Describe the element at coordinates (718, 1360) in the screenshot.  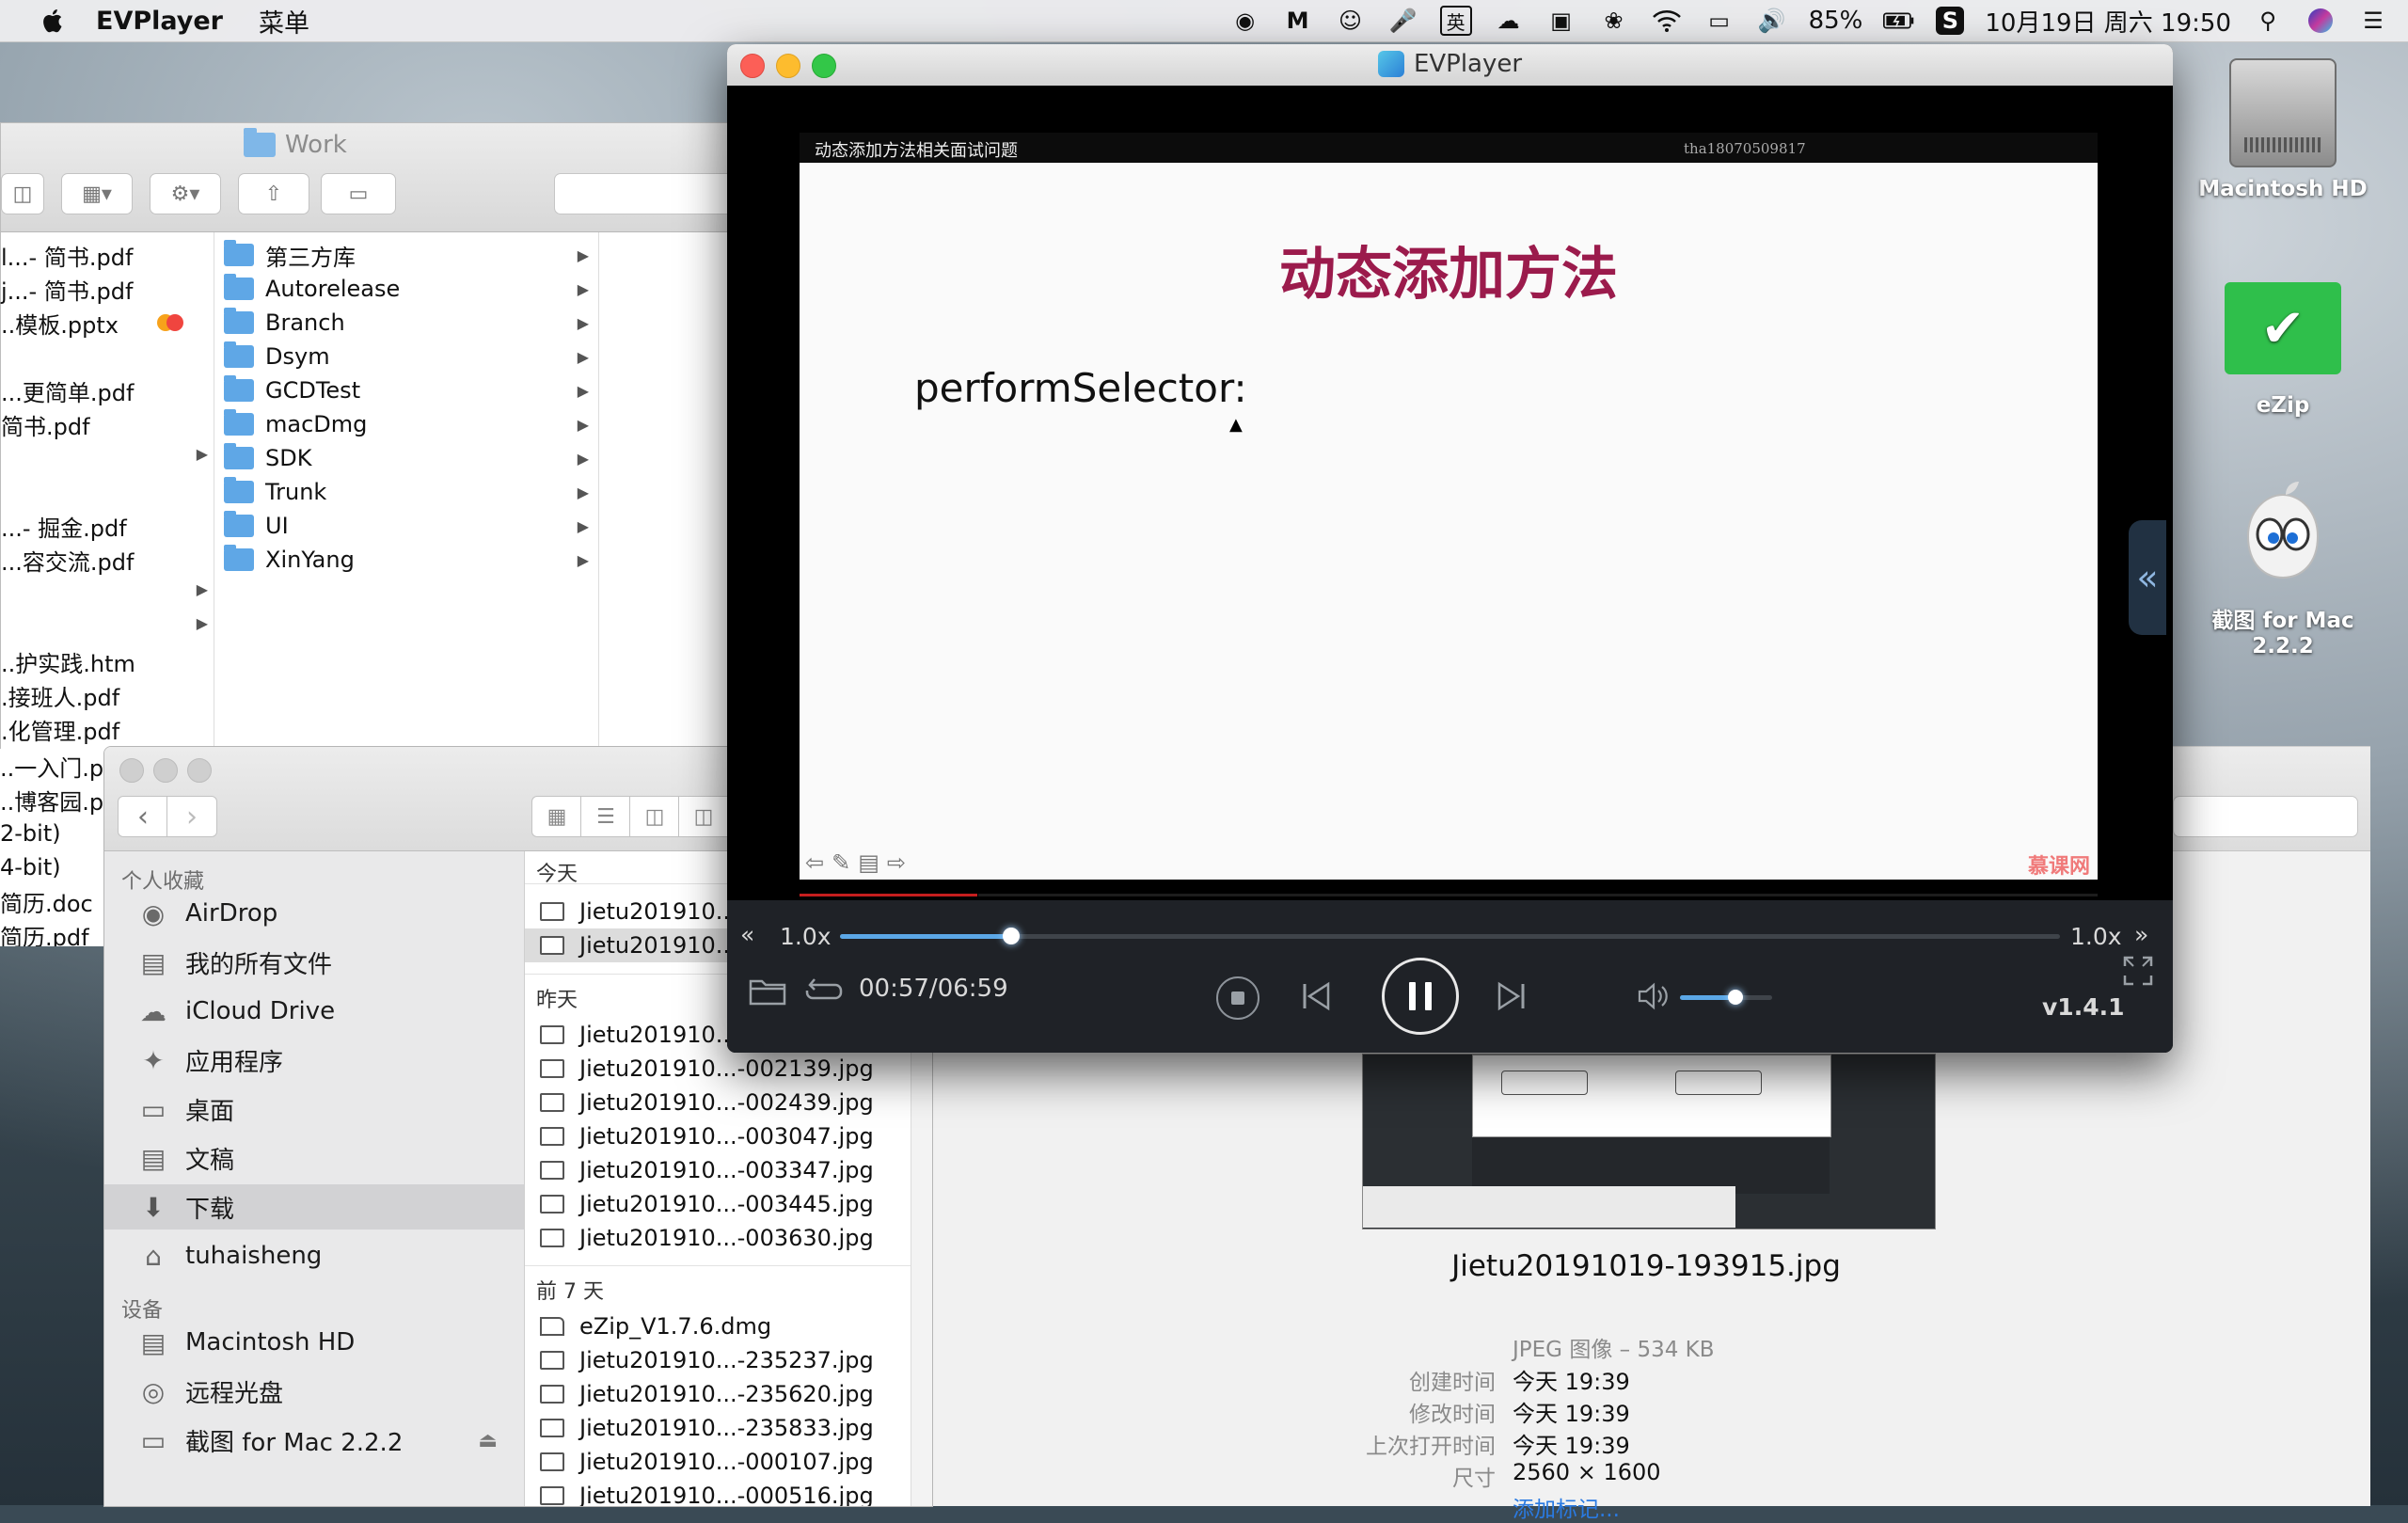
I see `list-item: Jietu201910...-235237.jpg` at that location.